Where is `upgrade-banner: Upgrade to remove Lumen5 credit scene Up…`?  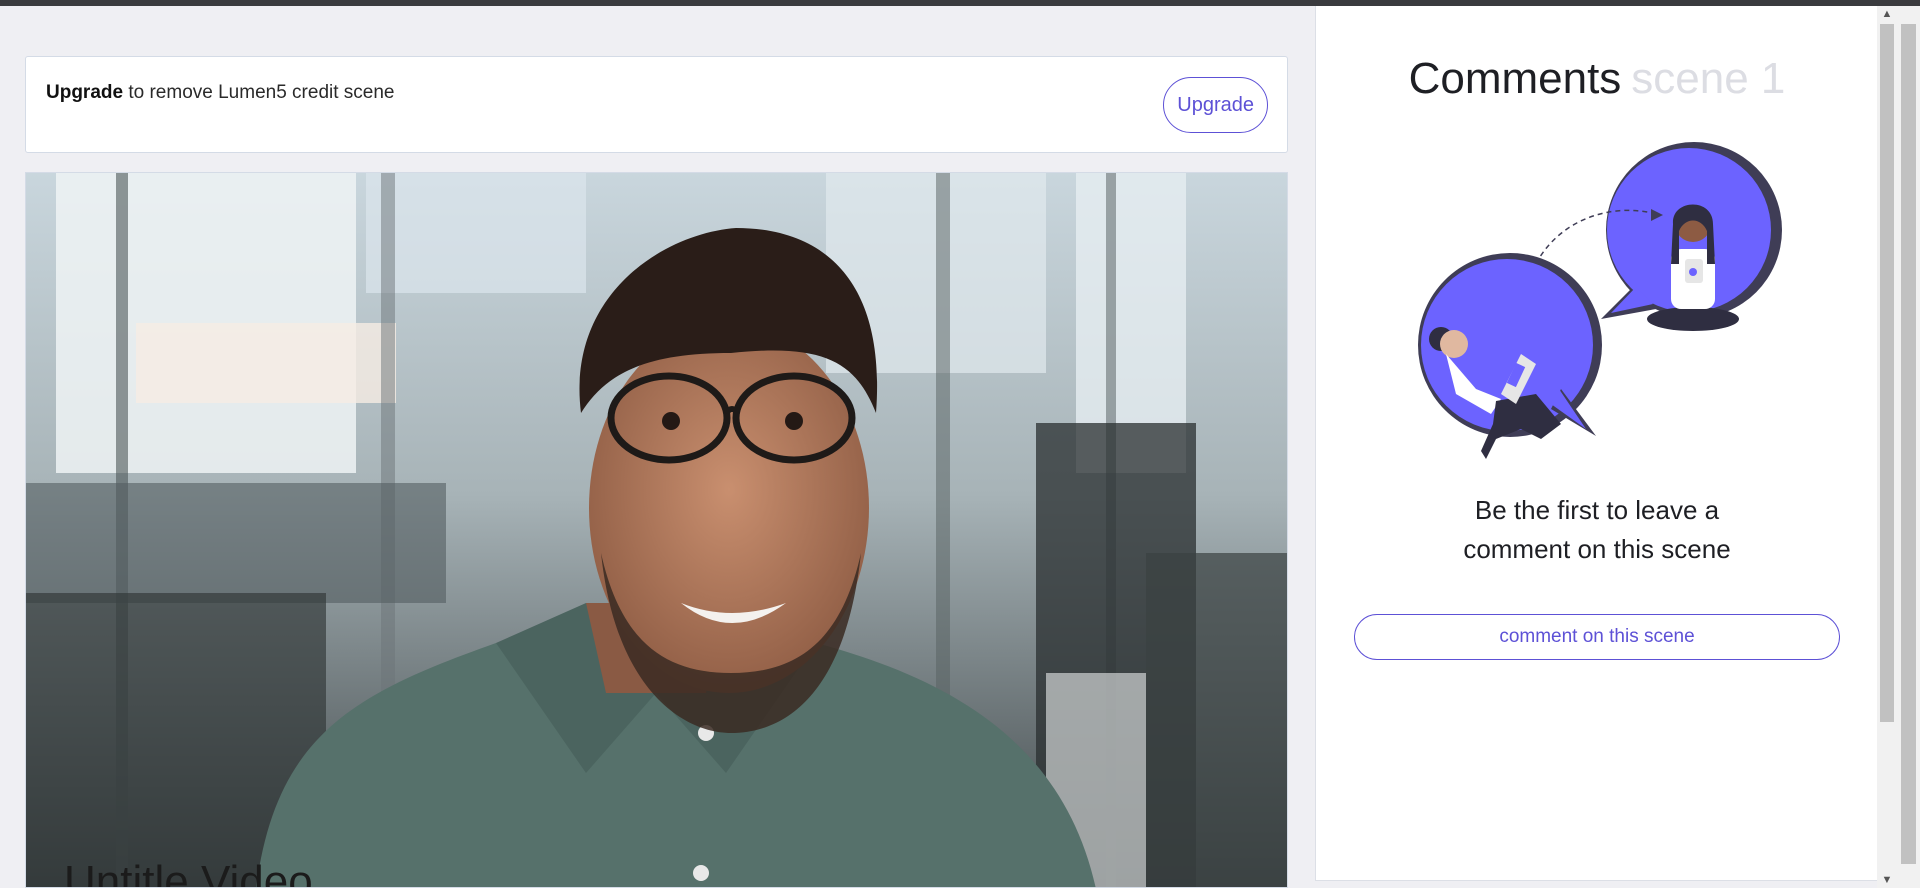
upgrade-banner: Upgrade to remove Lumen5 credit scene Up… is located at coordinates (656, 104).